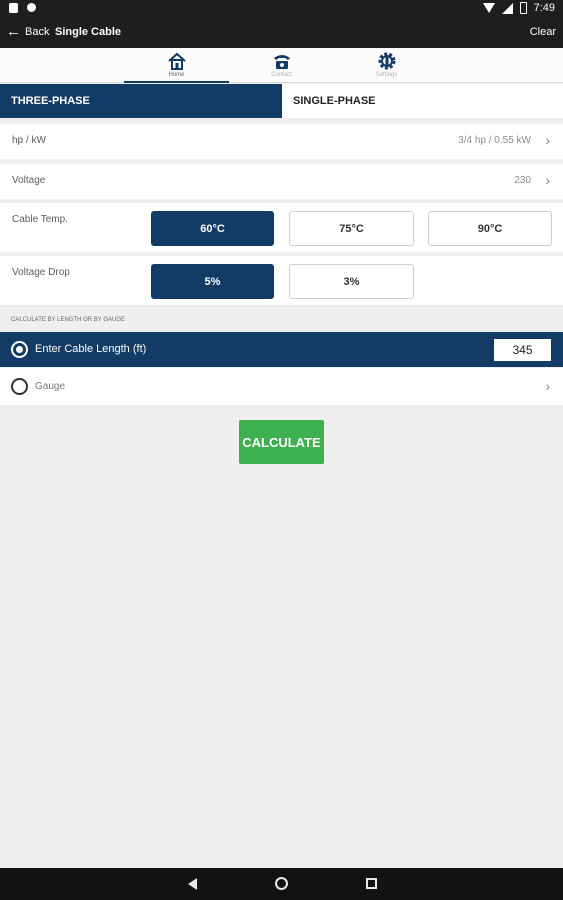  I want to click on clear-button: Clear, so click(543, 32).